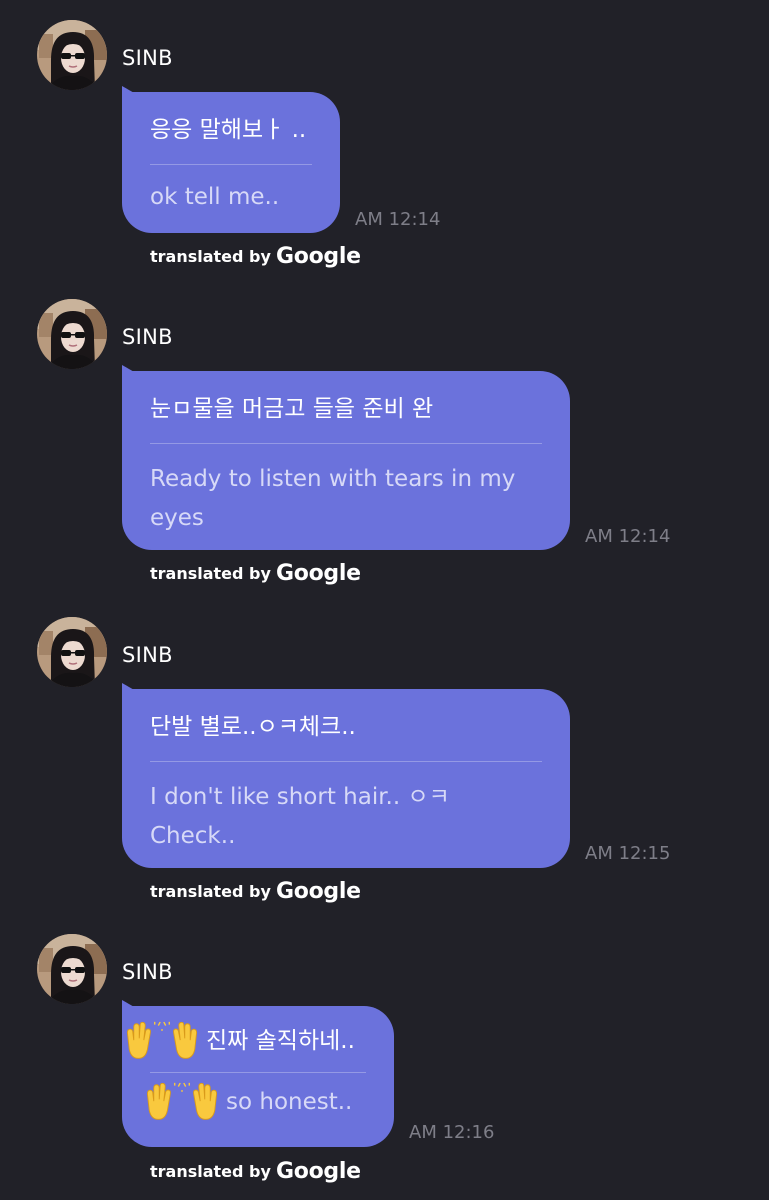 The height and width of the screenshot is (1200, 769). Describe the element at coordinates (333, 498) in the screenshot. I see `translated-text: Ready to listen with tears in my eyes` at that location.